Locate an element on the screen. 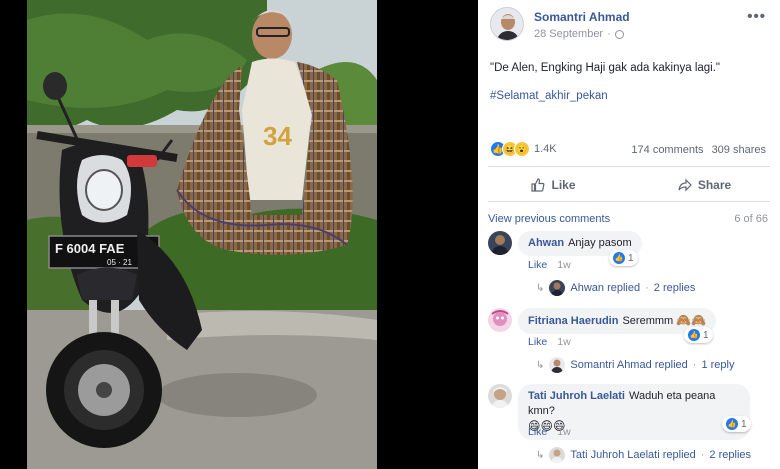 This screenshot has width=780, height=469. post-actions: Like Share is located at coordinates (629, 185).